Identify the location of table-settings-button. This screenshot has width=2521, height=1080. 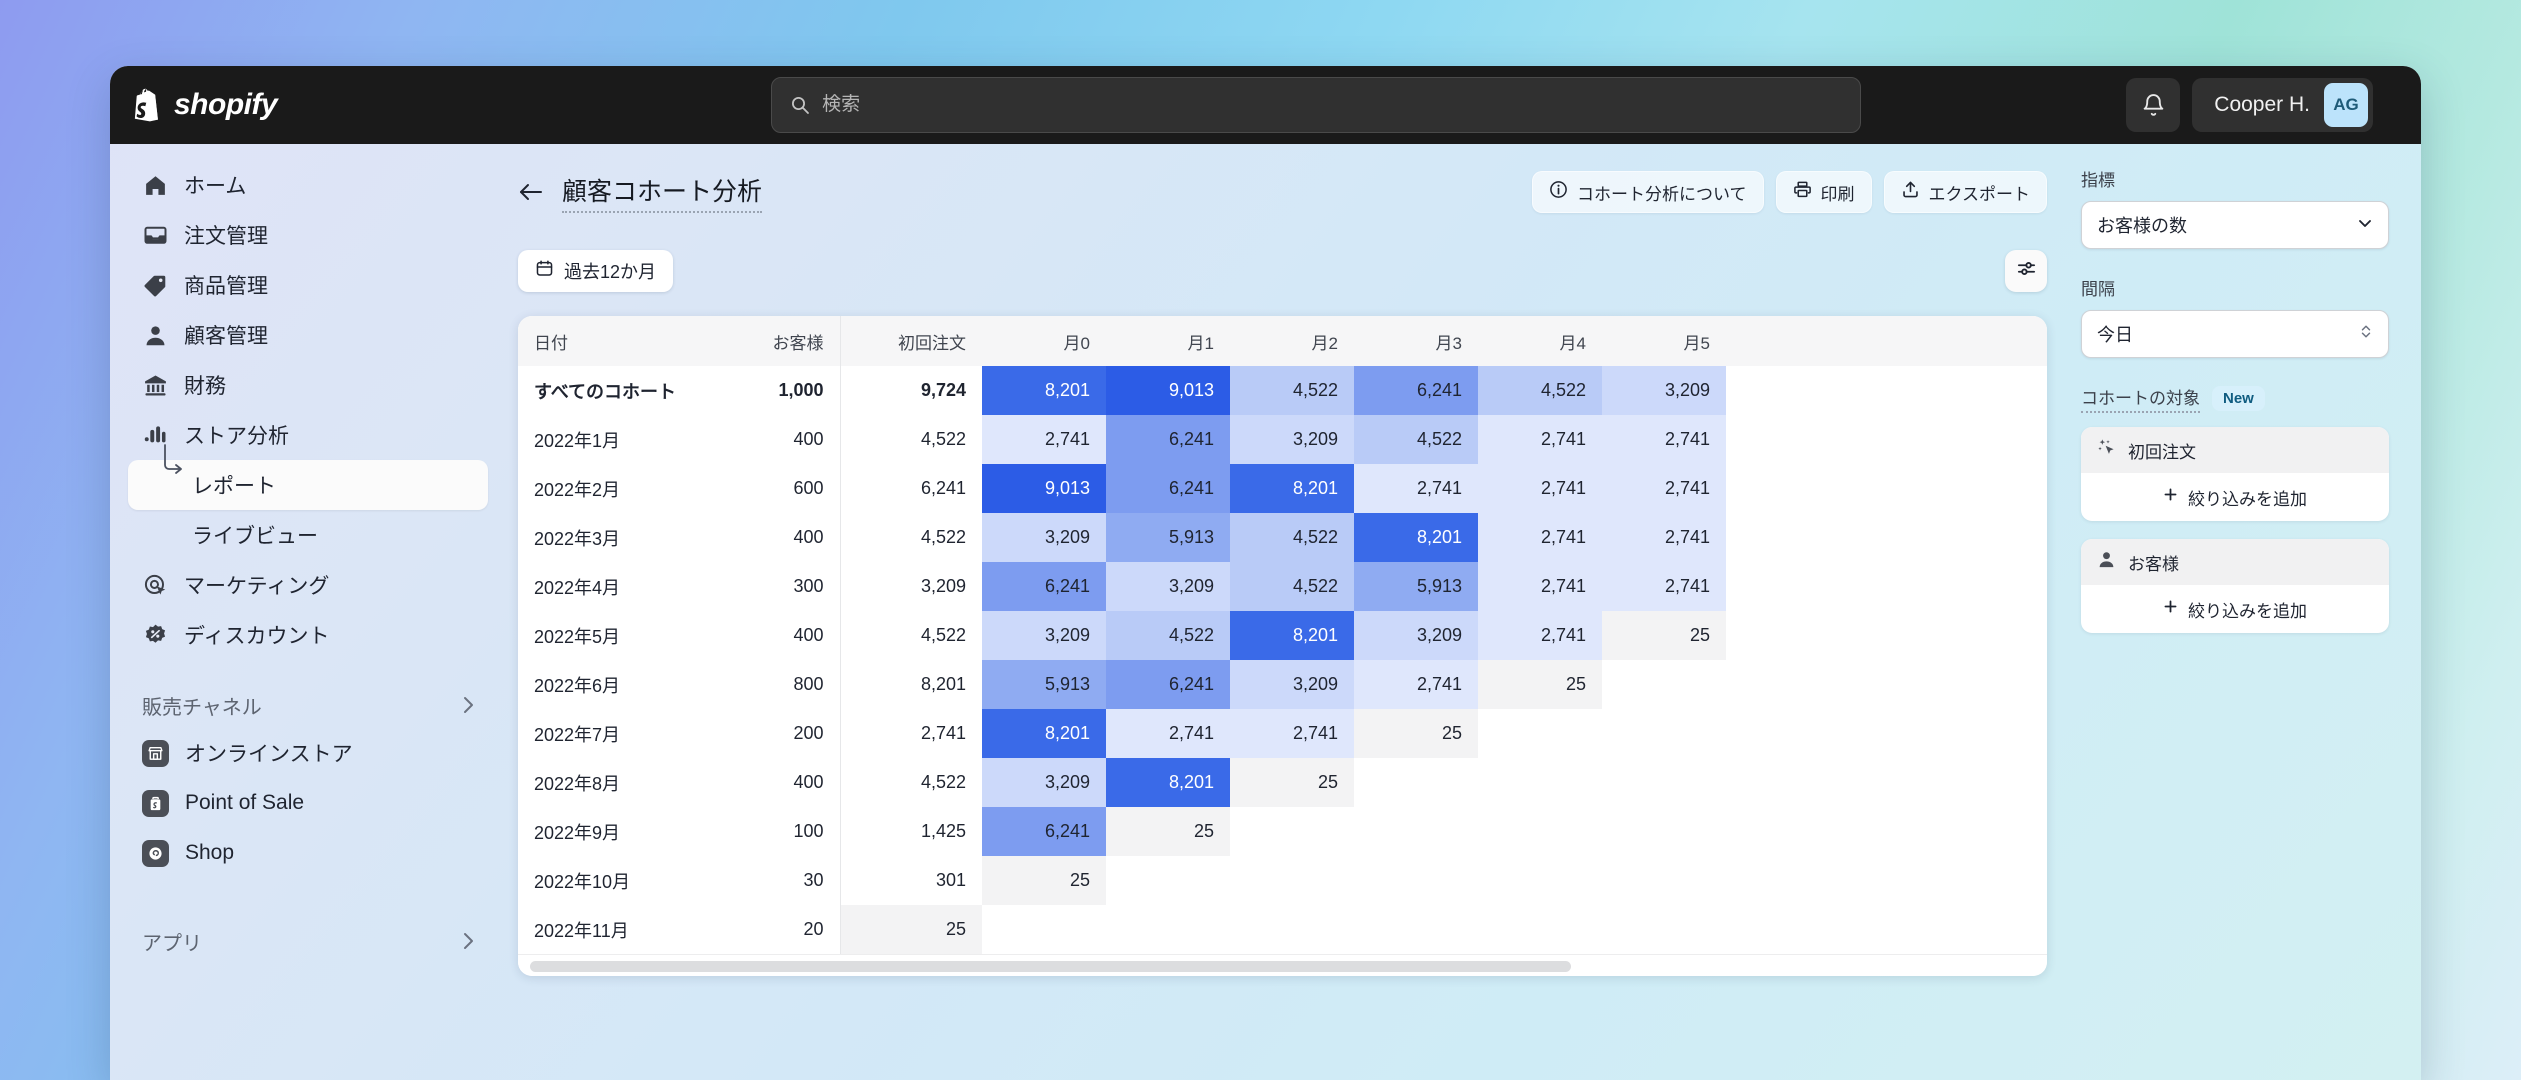
(2026, 271).